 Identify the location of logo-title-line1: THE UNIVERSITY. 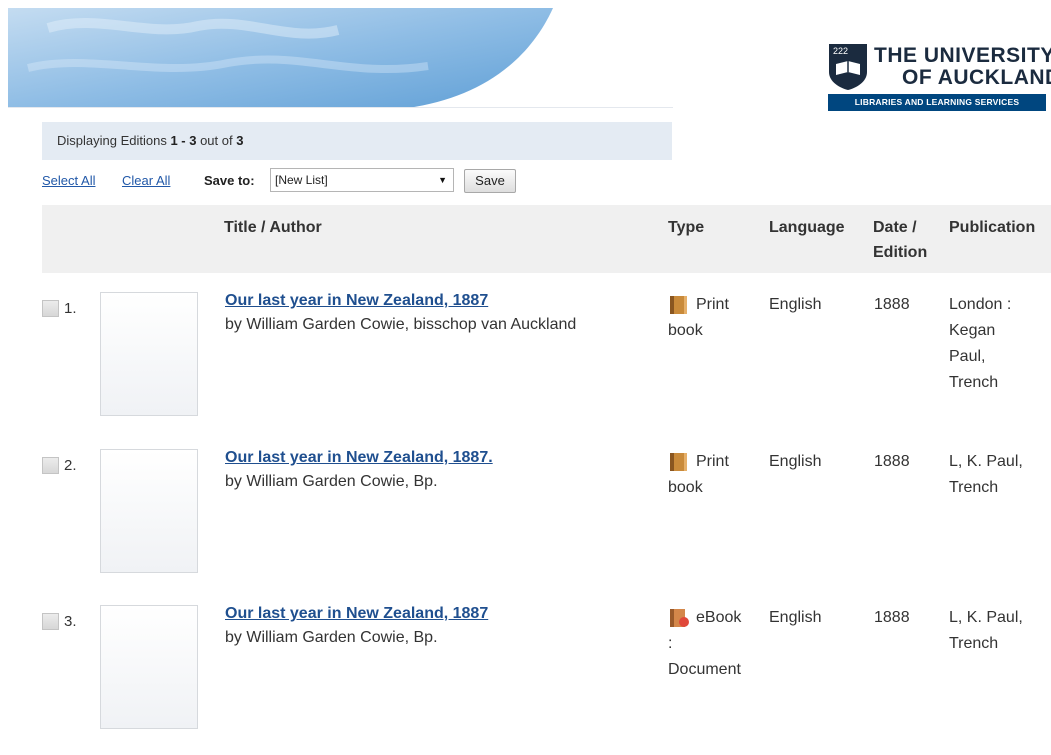
(962, 55).